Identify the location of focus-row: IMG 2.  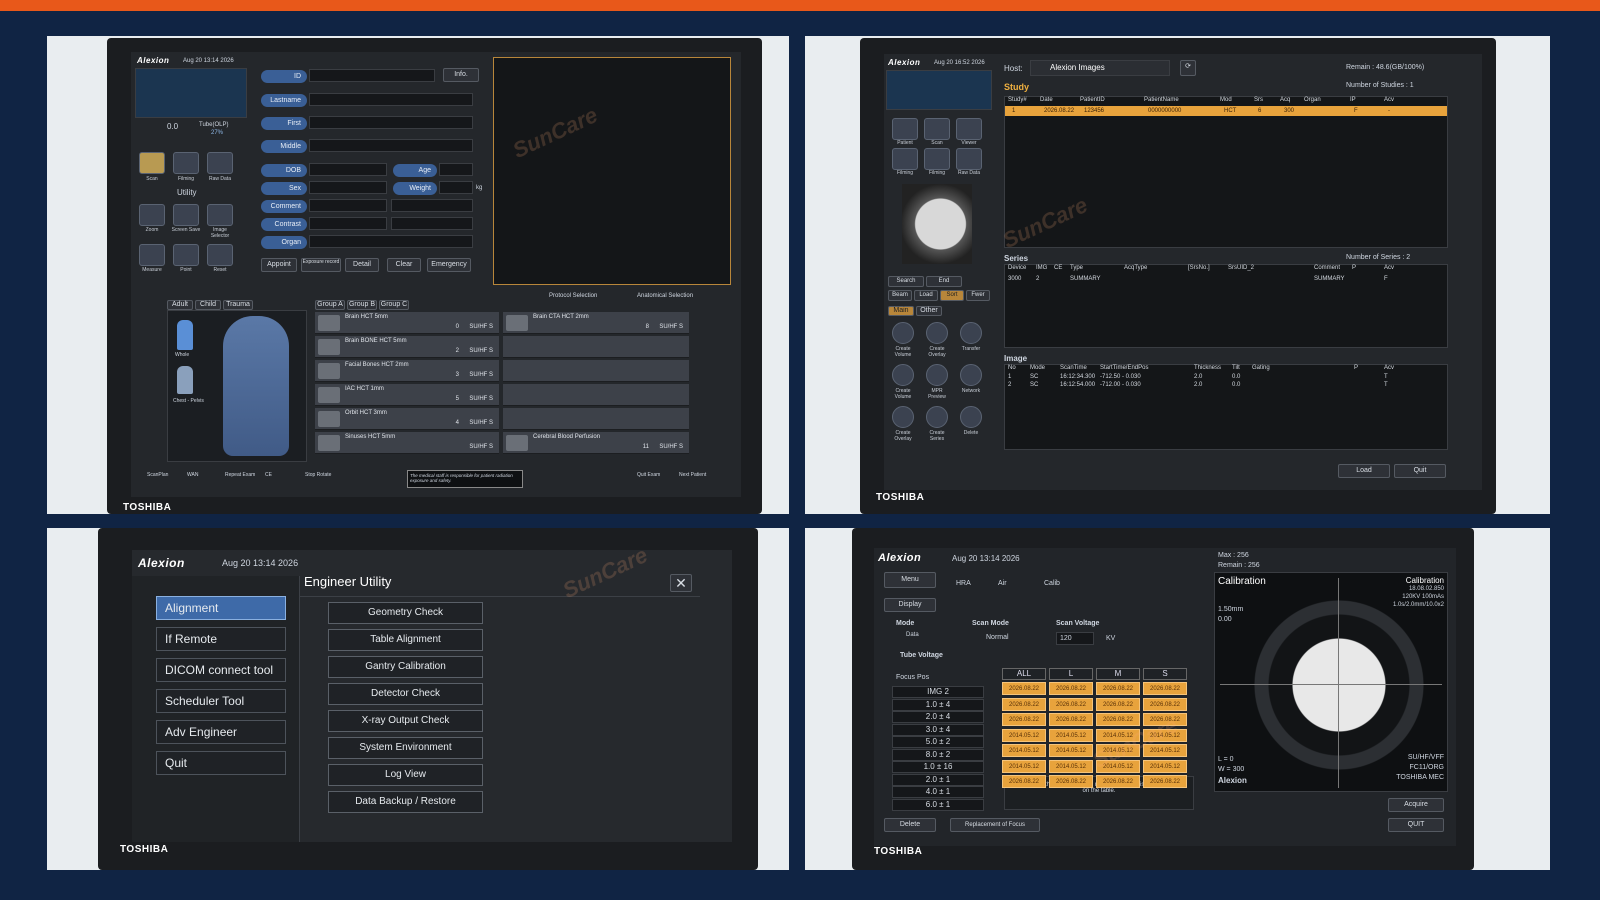
(938, 692).